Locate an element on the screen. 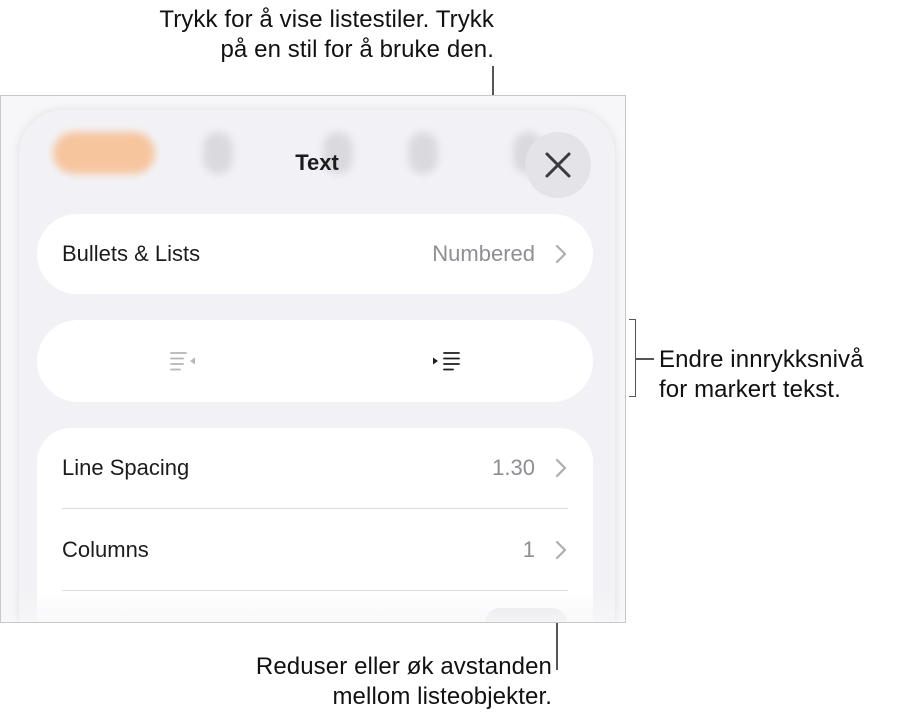 The width and height of the screenshot is (912, 721). decrease-indent-button is located at coordinates (183, 361).